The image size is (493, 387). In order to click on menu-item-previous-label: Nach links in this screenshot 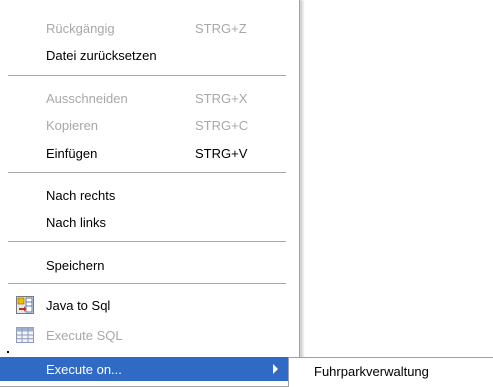, I will do `click(76, 222)`.